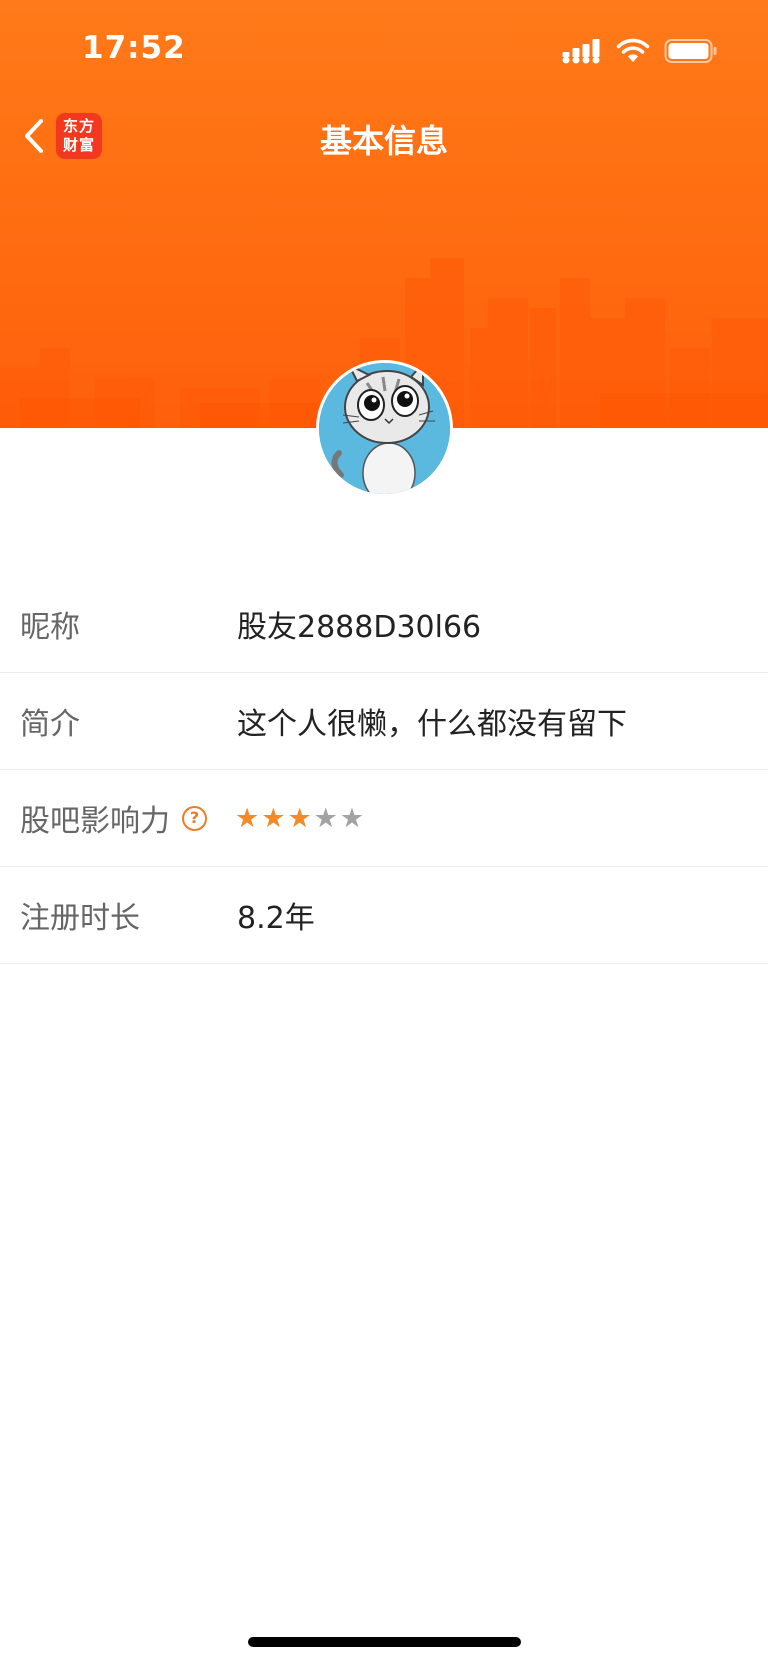  Describe the element at coordinates (359, 627) in the screenshot. I see `nickname-value: 股友2888D30l66` at that location.